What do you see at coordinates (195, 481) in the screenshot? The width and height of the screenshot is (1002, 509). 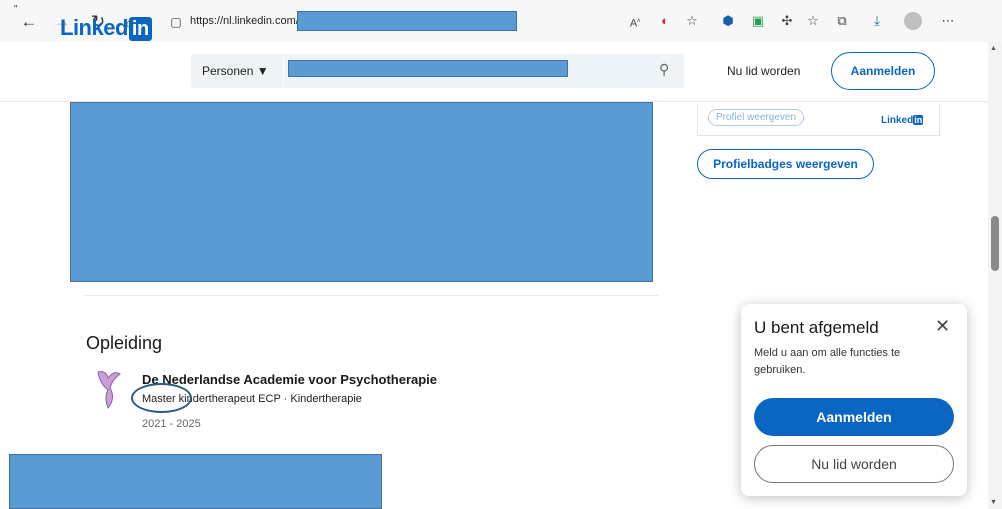 I see `redacted-content-block-bottom` at bounding box center [195, 481].